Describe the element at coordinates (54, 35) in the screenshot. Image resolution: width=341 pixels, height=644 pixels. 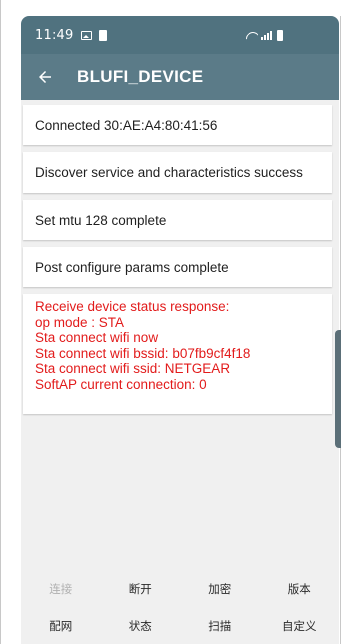
I see `status-time: 11:49` at that location.